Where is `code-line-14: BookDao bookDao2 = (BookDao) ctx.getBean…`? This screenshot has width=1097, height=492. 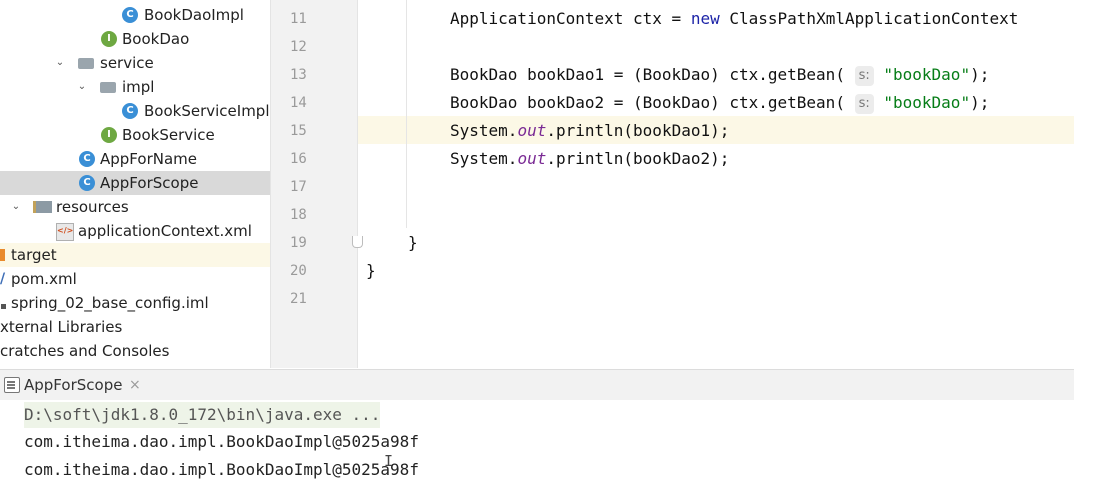
code-line-14: BookDao bookDao2 = (BookDao) ctx.getBean… is located at coordinates (719, 103).